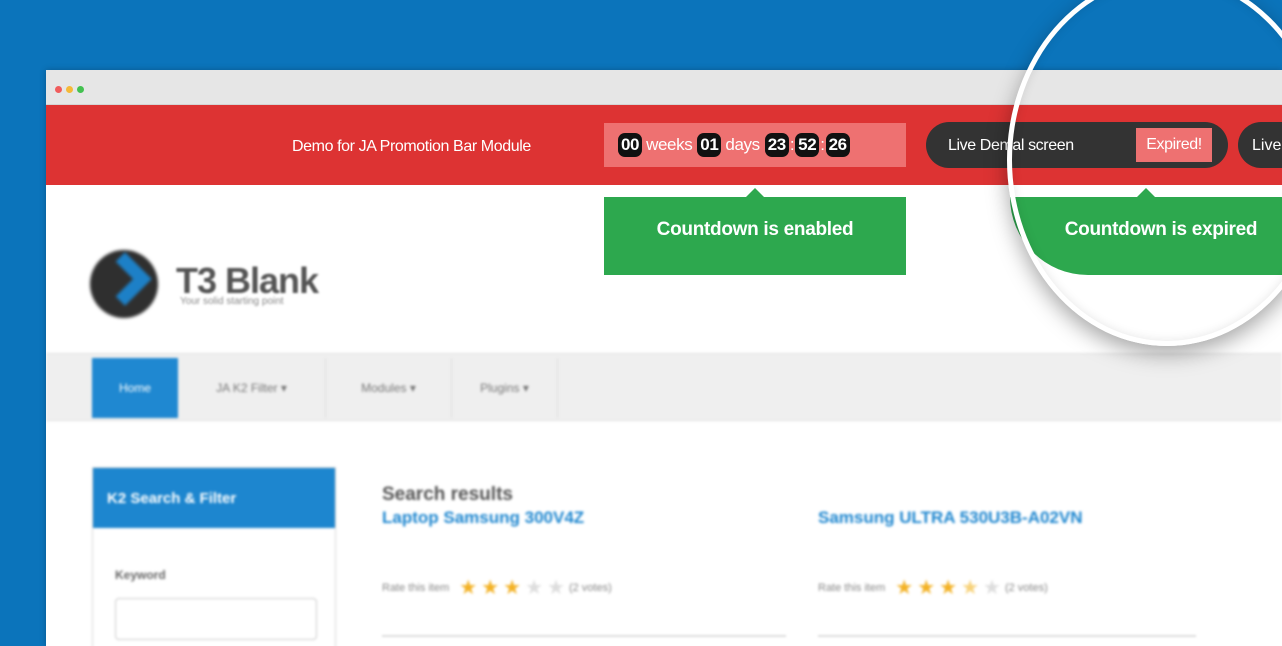  I want to click on nav-plugins: Plugins ▾, so click(505, 388).